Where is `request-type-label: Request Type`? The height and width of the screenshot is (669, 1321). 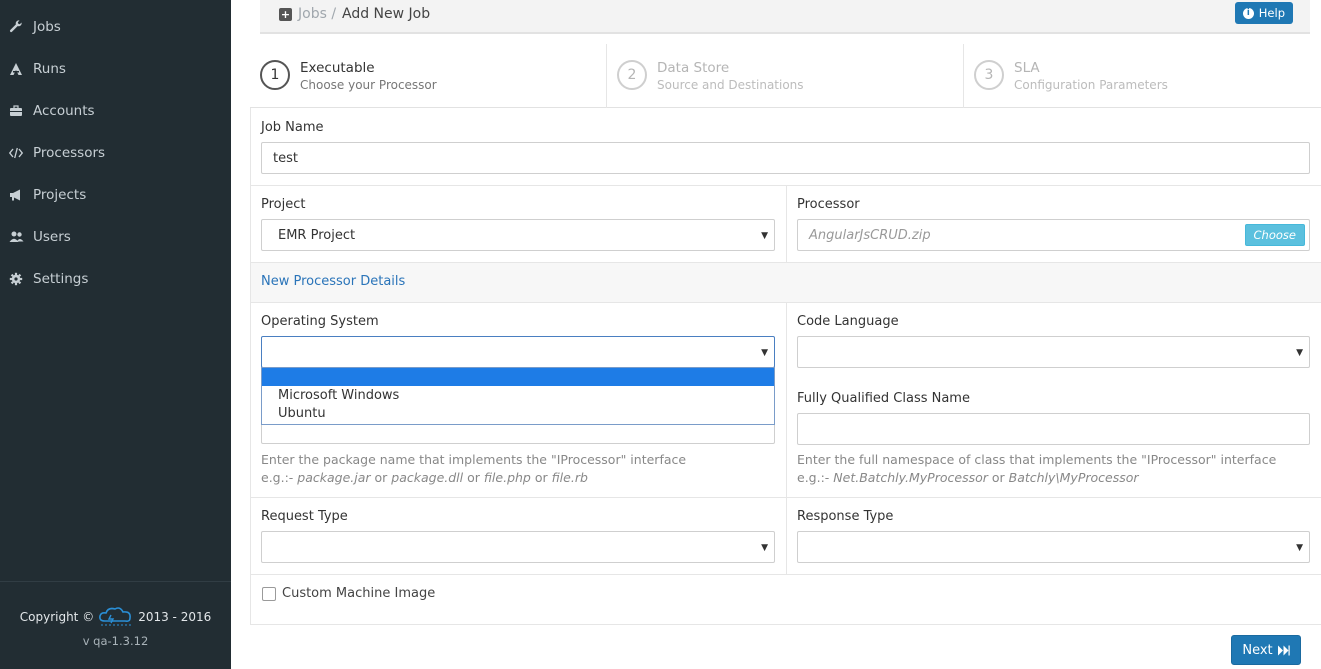
request-type-label: Request Type is located at coordinates (304, 516).